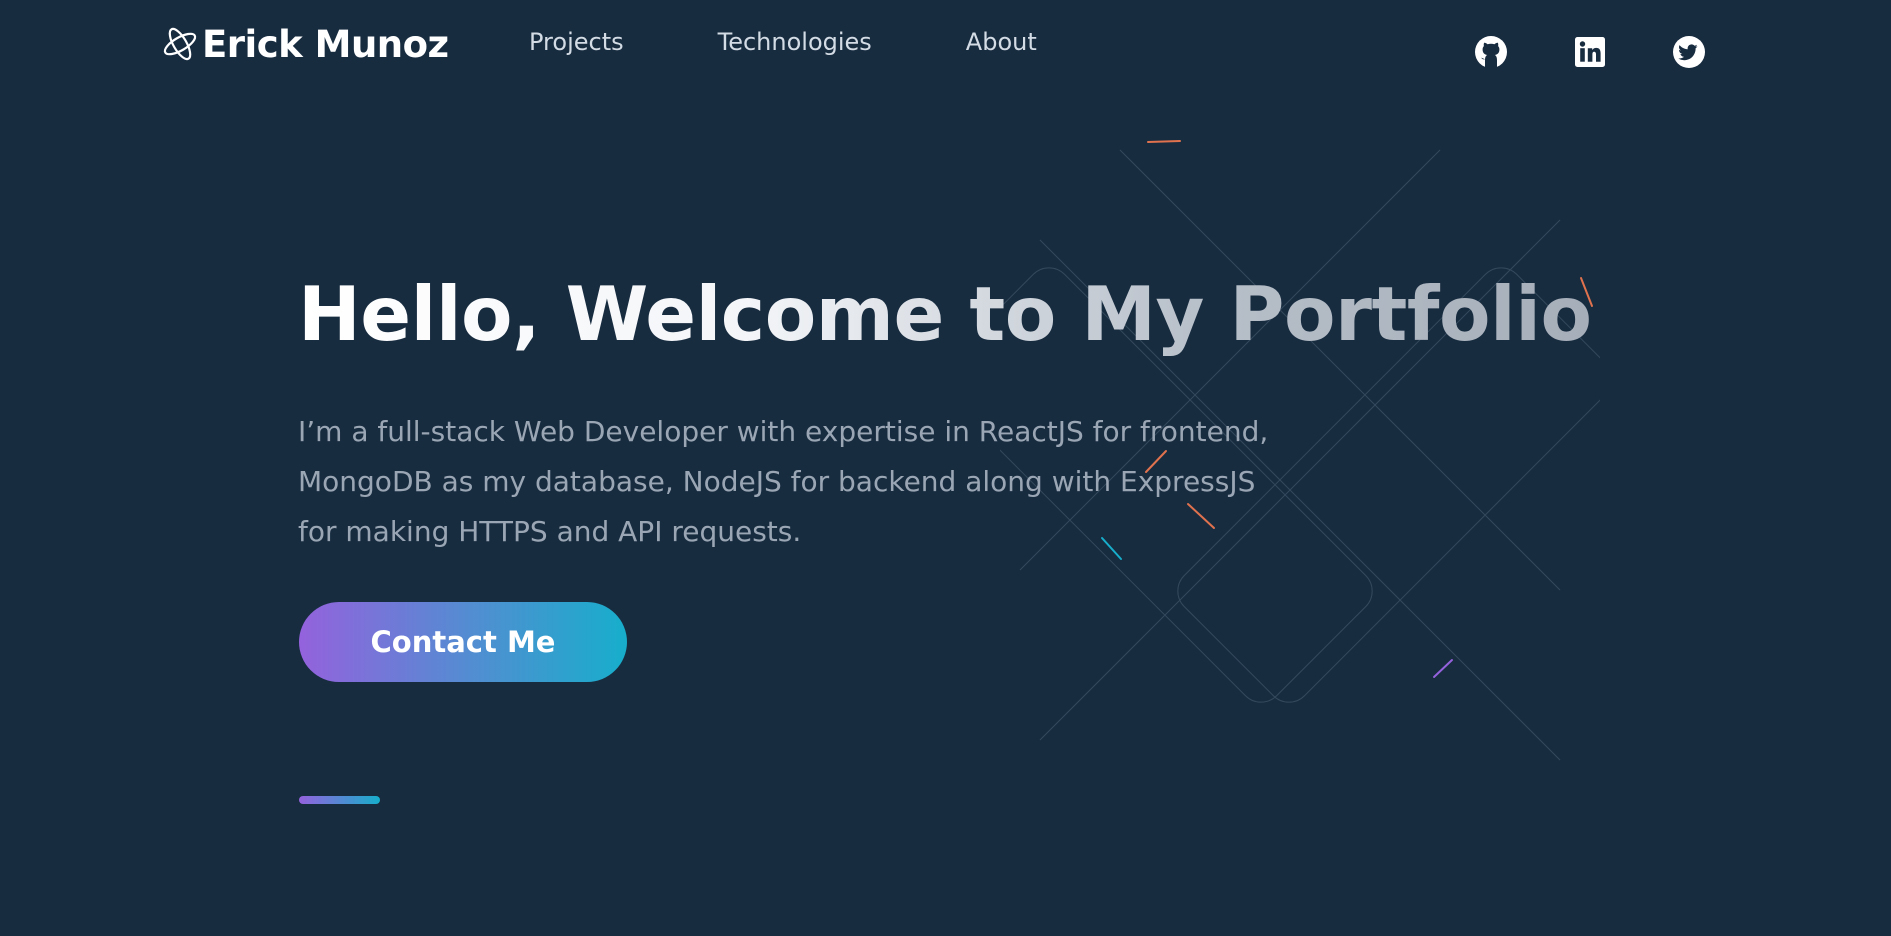  I want to click on twitter-link, so click(1689, 52).